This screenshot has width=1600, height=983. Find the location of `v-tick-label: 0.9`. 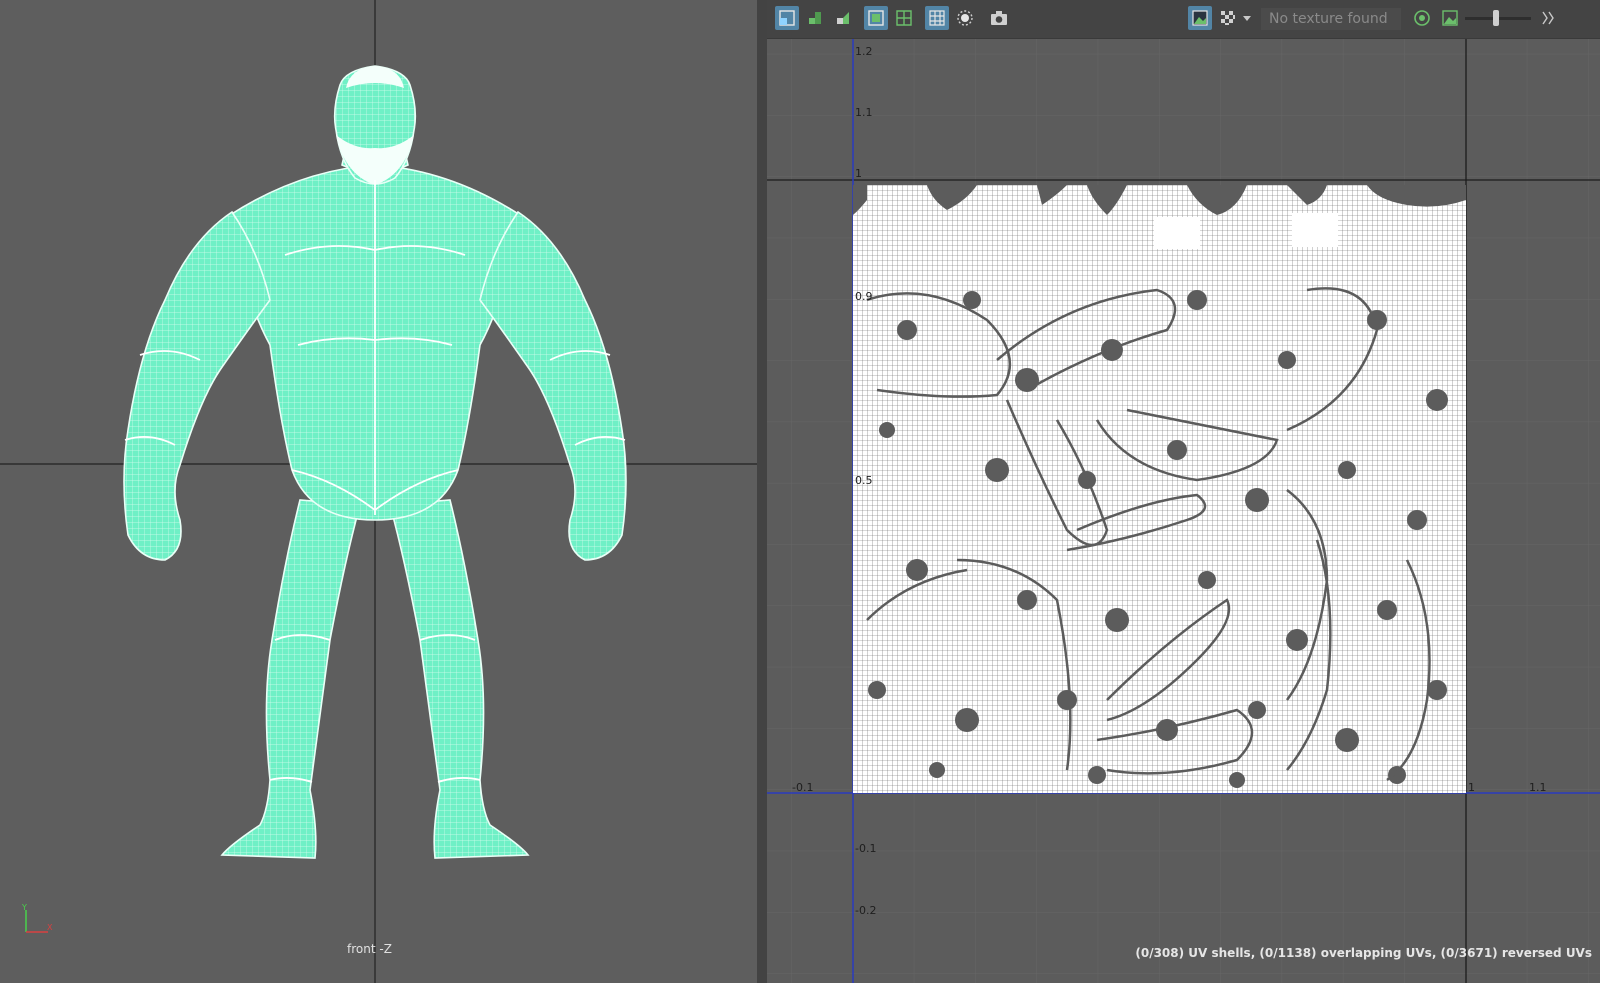

v-tick-label: 0.9 is located at coordinates (864, 296).